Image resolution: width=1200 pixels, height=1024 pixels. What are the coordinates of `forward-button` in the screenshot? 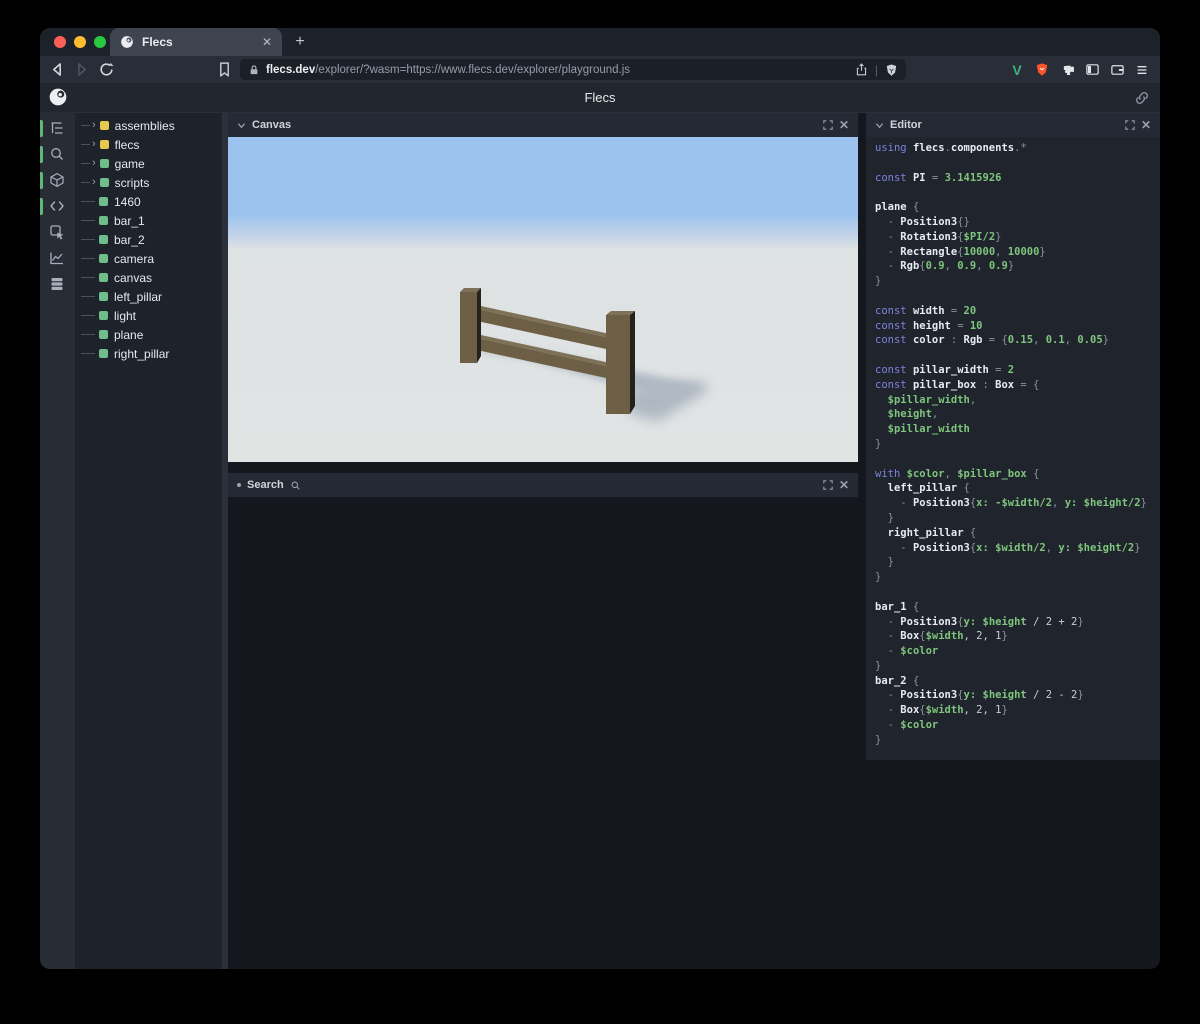 It's located at (81, 69).